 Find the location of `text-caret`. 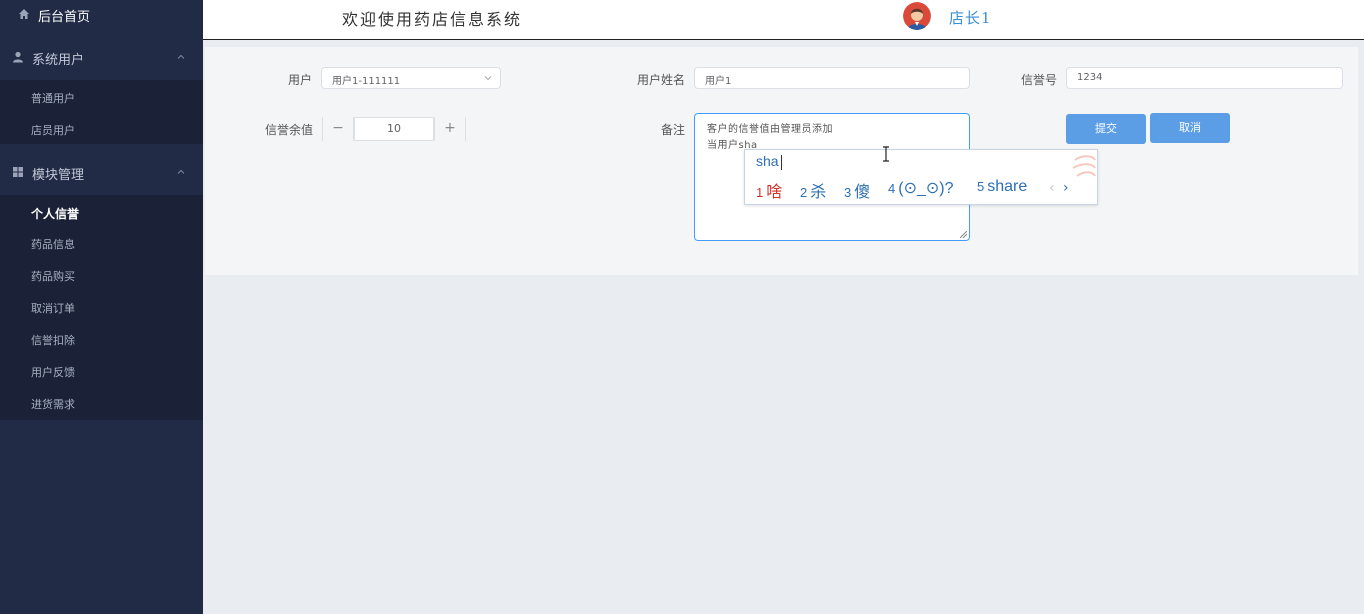

text-caret is located at coordinates (781, 162).